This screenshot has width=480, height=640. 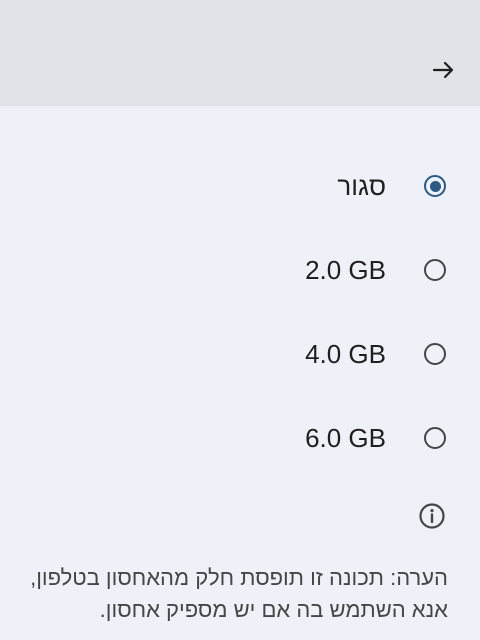 I want to click on option-4gb: 4.0 GB, so click(x=240, y=354).